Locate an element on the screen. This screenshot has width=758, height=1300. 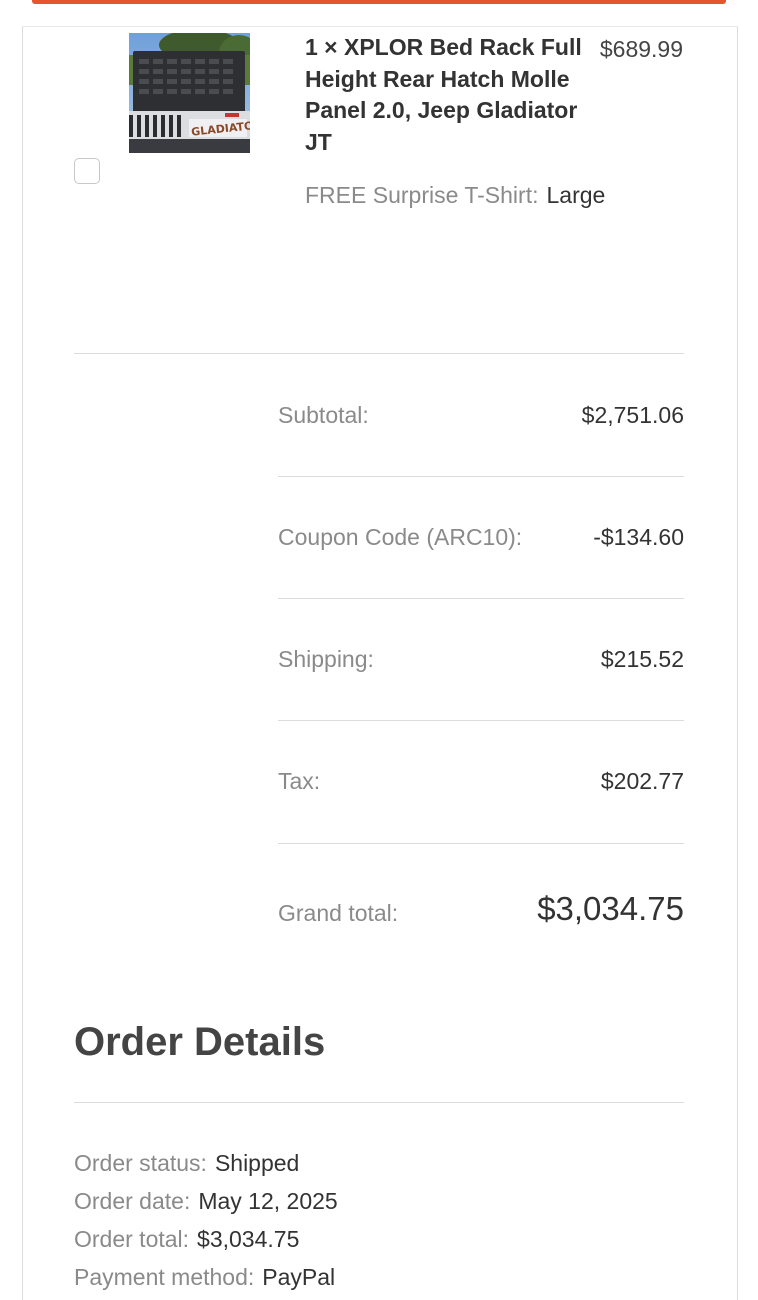
tax-row: Tax: $202.77 is located at coordinates (481, 788).